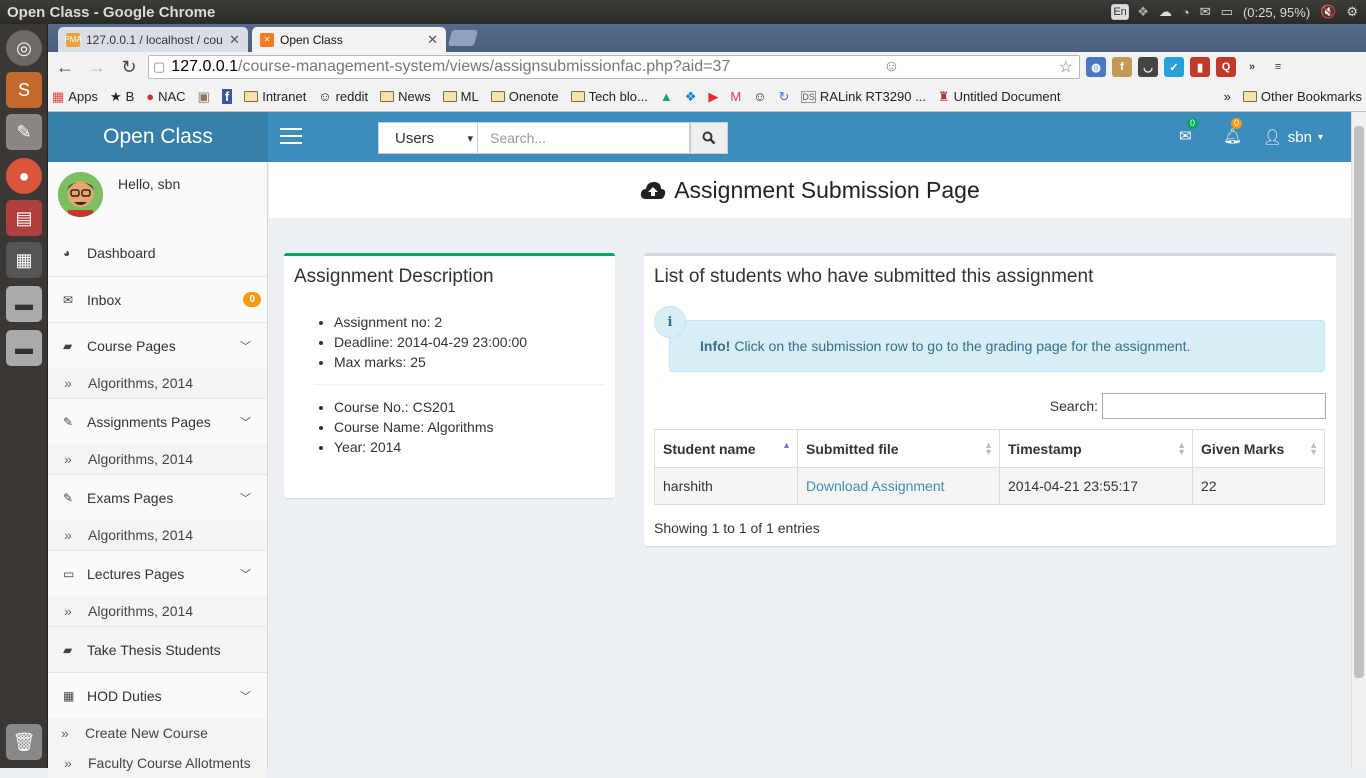 The width and height of the screenshot is (1366, 778). What do you see at coordinates (1120, 12) in the screenshot?
I see `keyboard-language: En` at bounding box center [1120, 12].